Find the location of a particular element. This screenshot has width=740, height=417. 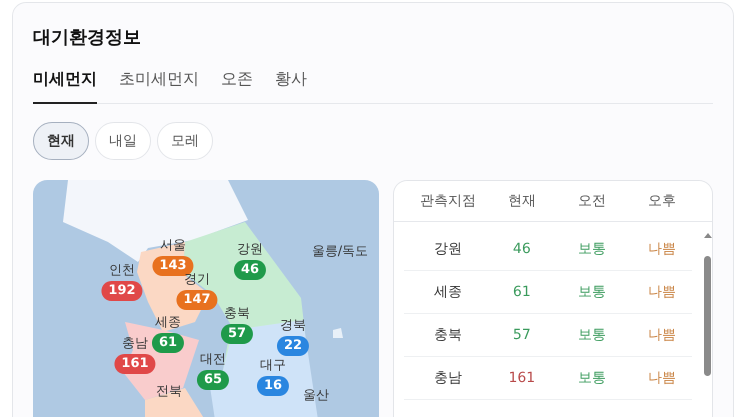

region-label: 강원 is located at coordinates (250, 250).